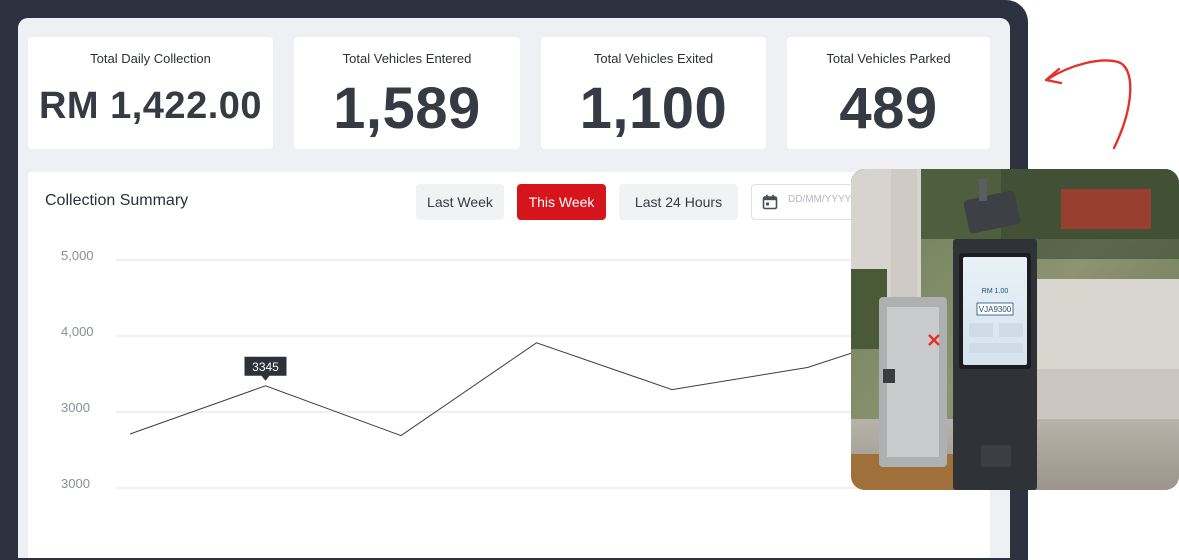 The image size is (1179, 560). I want to click on chart-y-ticks: 5,000 4,000 3000 3000, so click(77, 369).